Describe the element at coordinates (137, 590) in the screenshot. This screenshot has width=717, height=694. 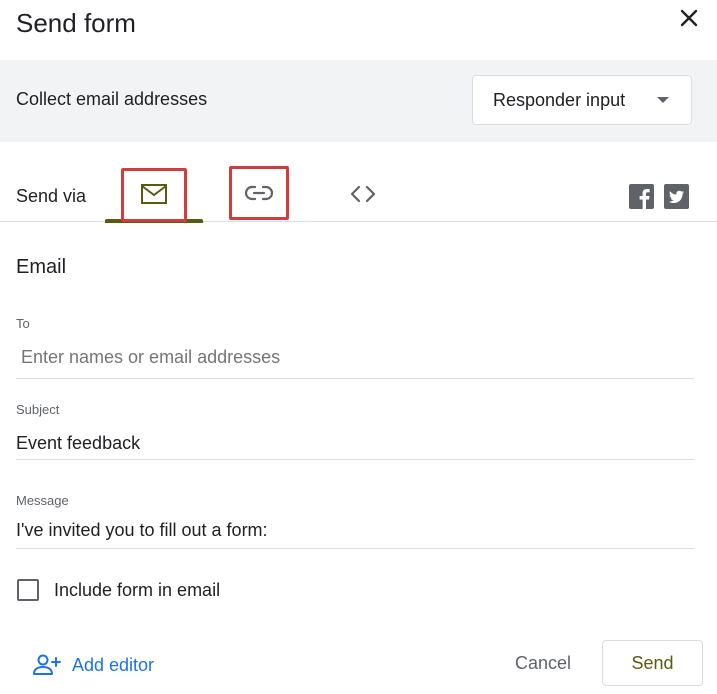
I see `include-form-label: Include form in email` at that location.